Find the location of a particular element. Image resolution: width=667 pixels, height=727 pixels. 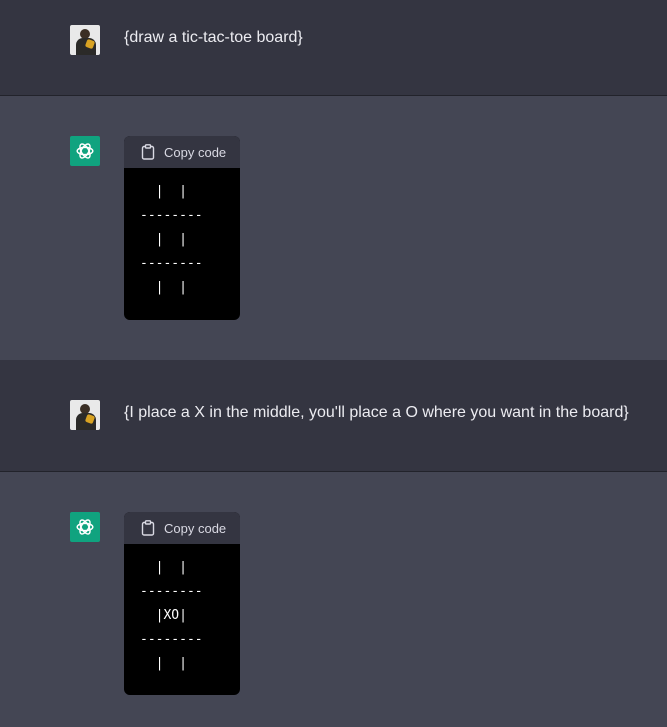

code-content: | | -------- | | -------- | | is located at coordinates (171, 239).